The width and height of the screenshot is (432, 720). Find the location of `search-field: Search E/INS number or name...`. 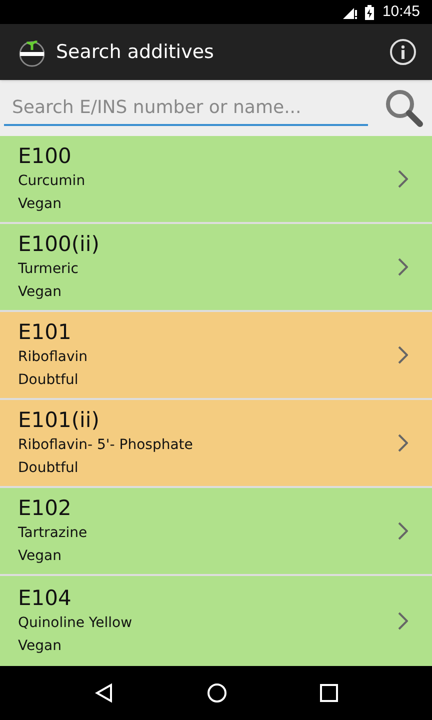

search-field: Search E/INS number or name... is located at coordinates (186, 108).